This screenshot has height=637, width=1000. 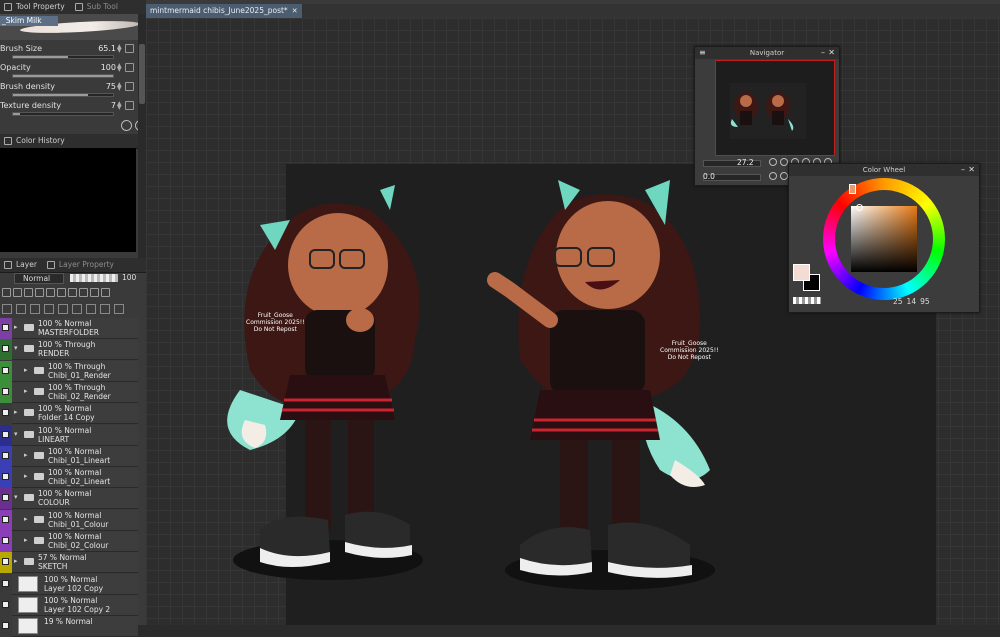 I want to click on new-vector-layer-icon, so click(x=21, y=309).